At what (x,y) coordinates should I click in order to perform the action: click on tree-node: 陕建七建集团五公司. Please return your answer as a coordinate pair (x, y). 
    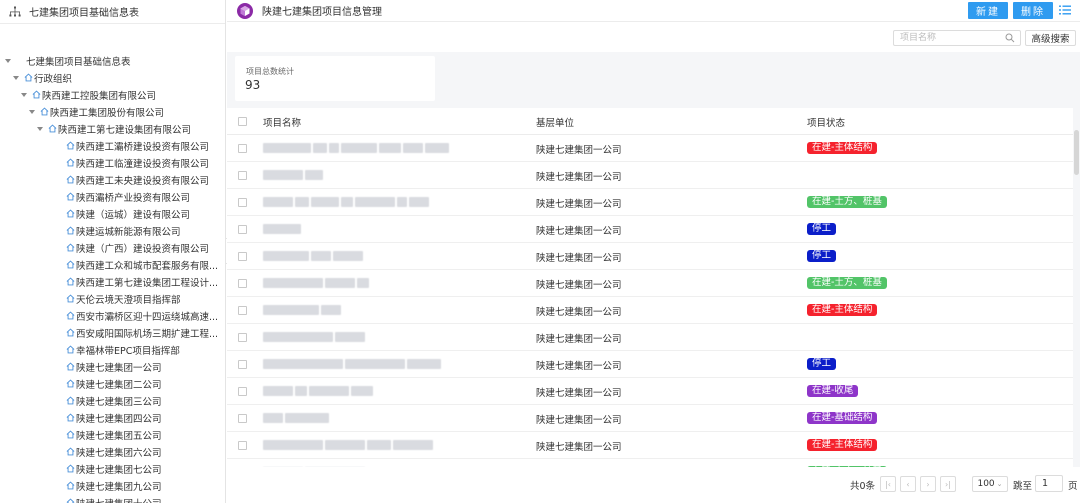
    Looking at the image, I should click on (114, 434).